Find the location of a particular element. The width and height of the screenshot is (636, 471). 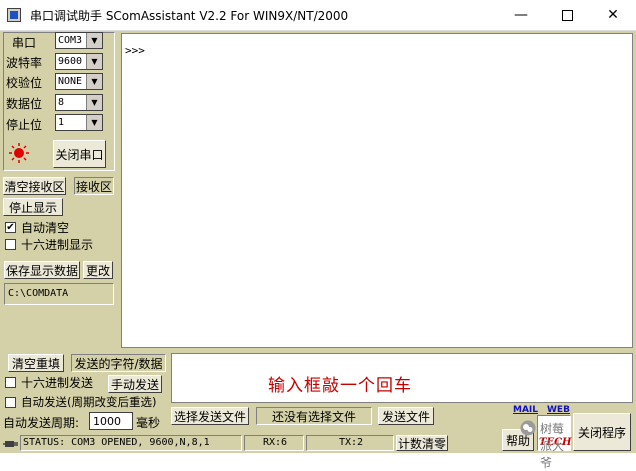

web-link: WEB is located at coordinates (558, 410).